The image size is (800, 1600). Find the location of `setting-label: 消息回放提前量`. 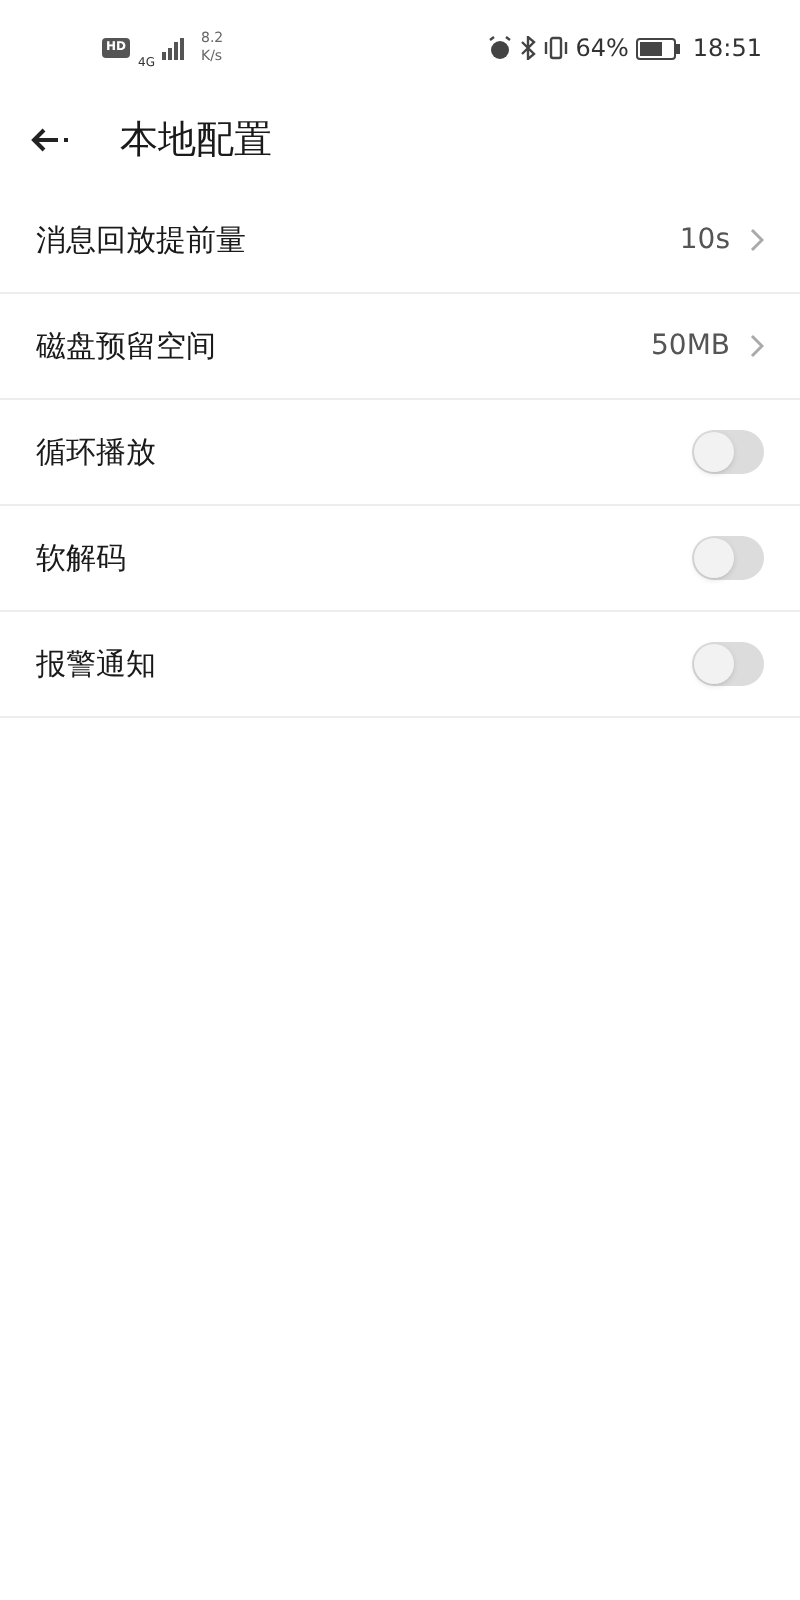

setting-label: 消息回放提前量 is located at coordinates (141, 240).